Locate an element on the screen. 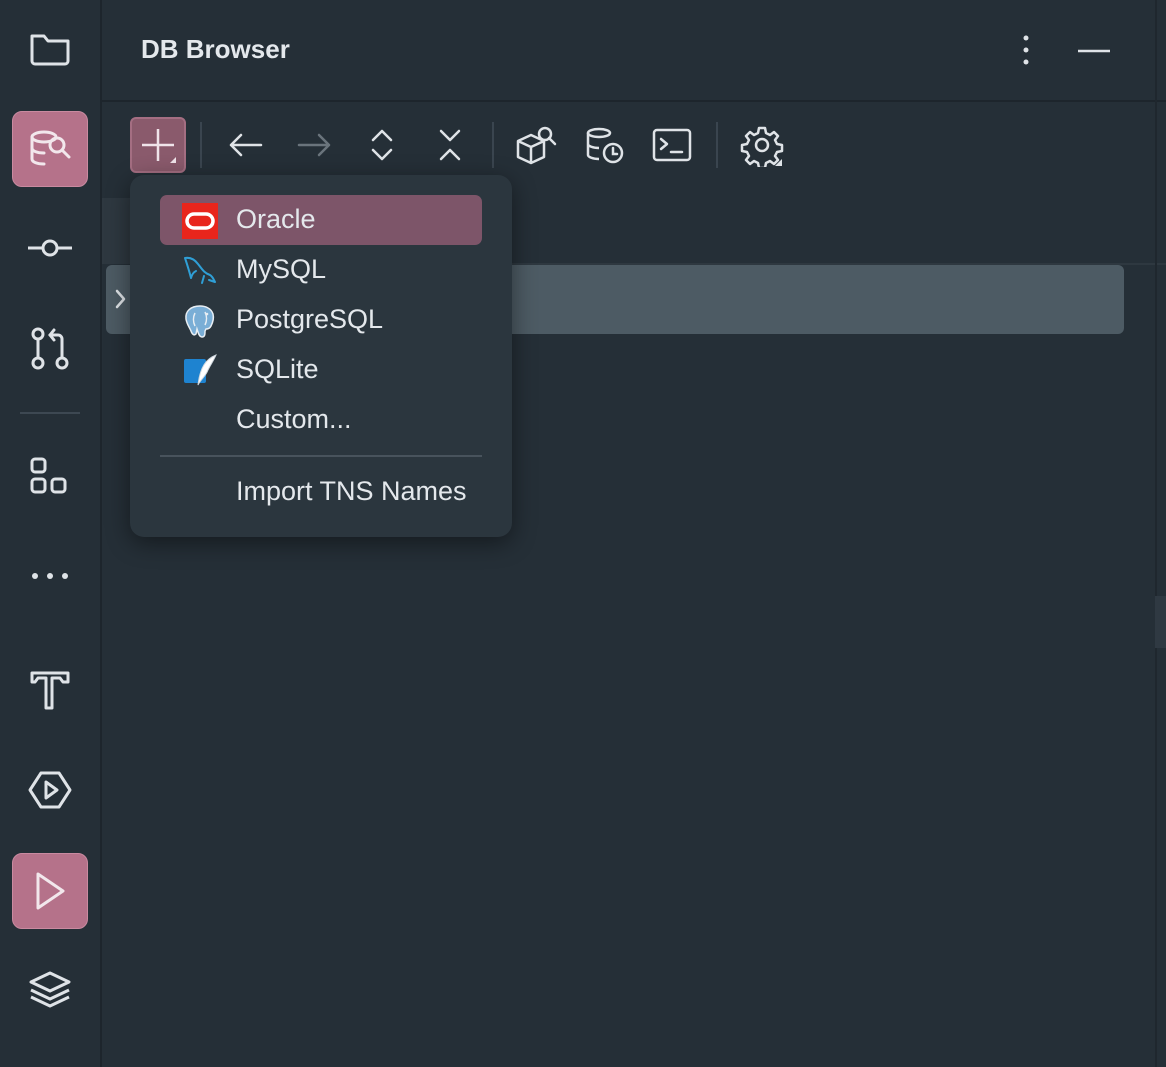  more-vertical-icon is located at coordinates (1026, 50).